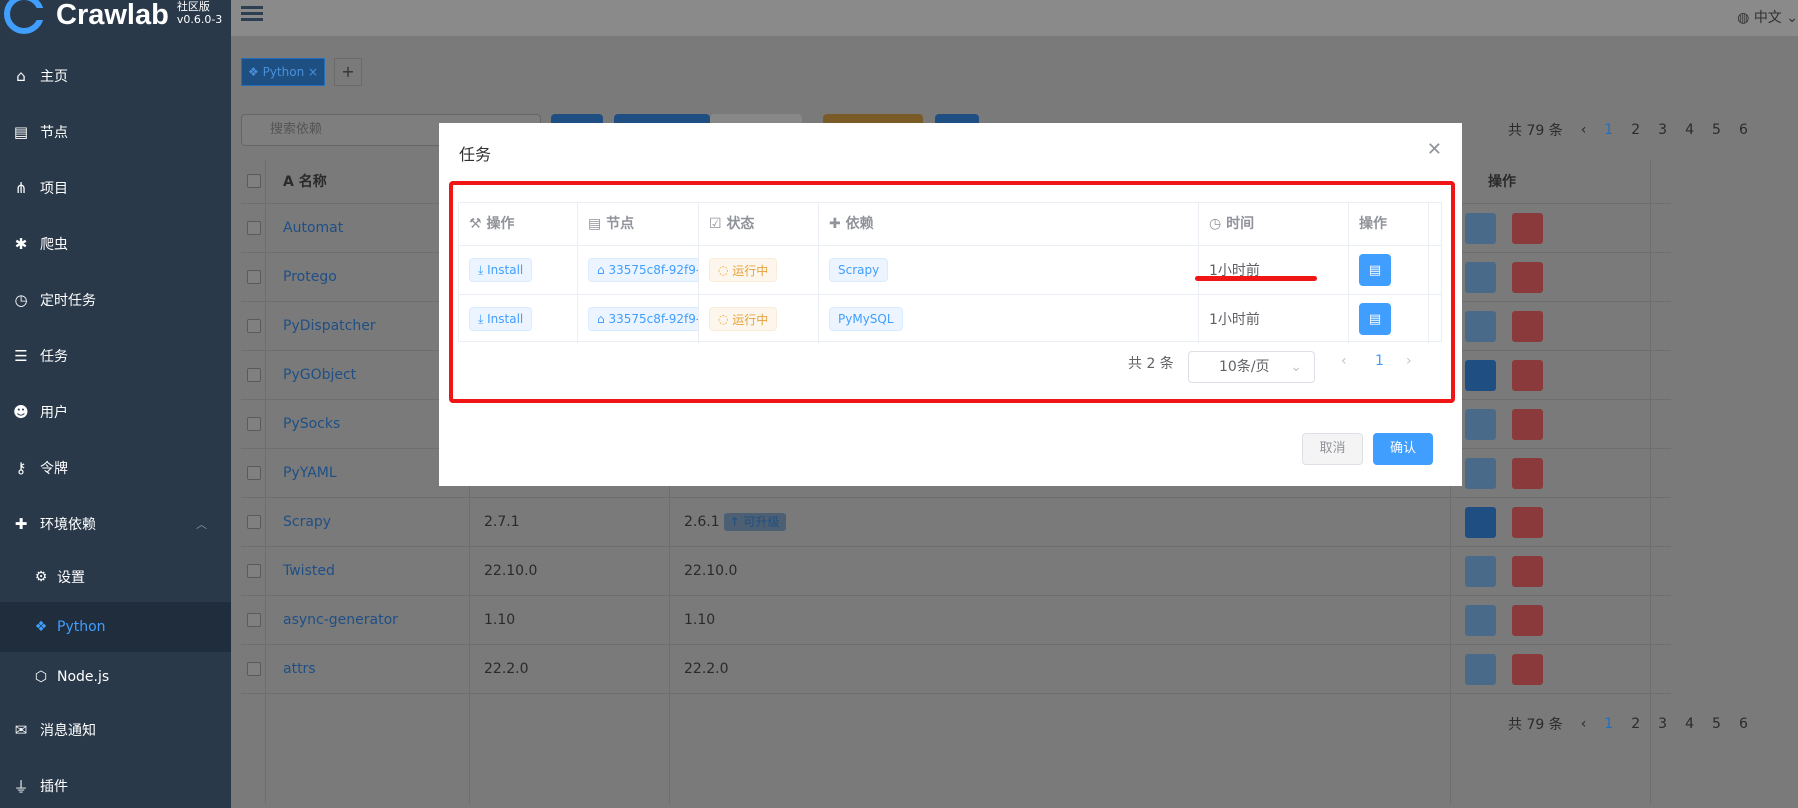  I want to click on sidebar-item-label: 消息通知, so click(68, 731).